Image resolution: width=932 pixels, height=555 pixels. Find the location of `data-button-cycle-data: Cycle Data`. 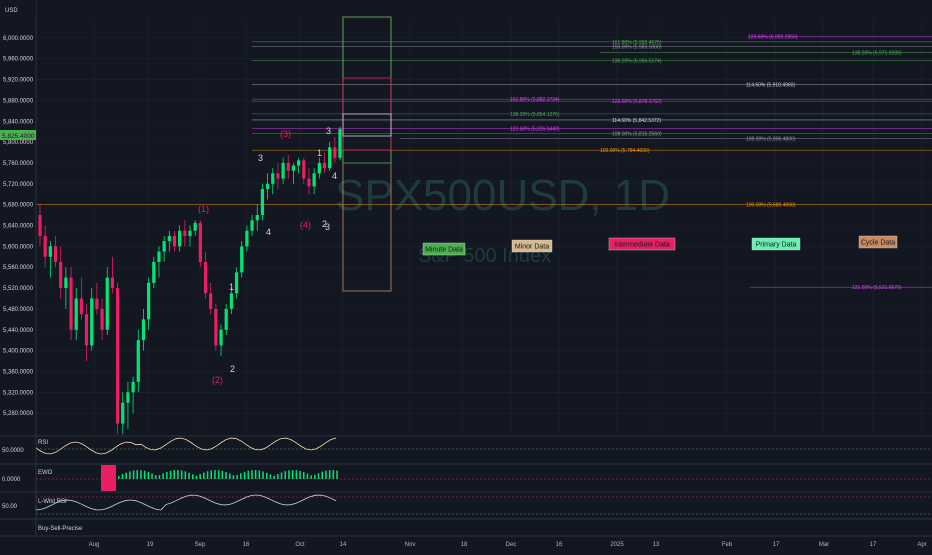

data-button-cycle-data: Cycle Data is located at coordinates (878, 242).